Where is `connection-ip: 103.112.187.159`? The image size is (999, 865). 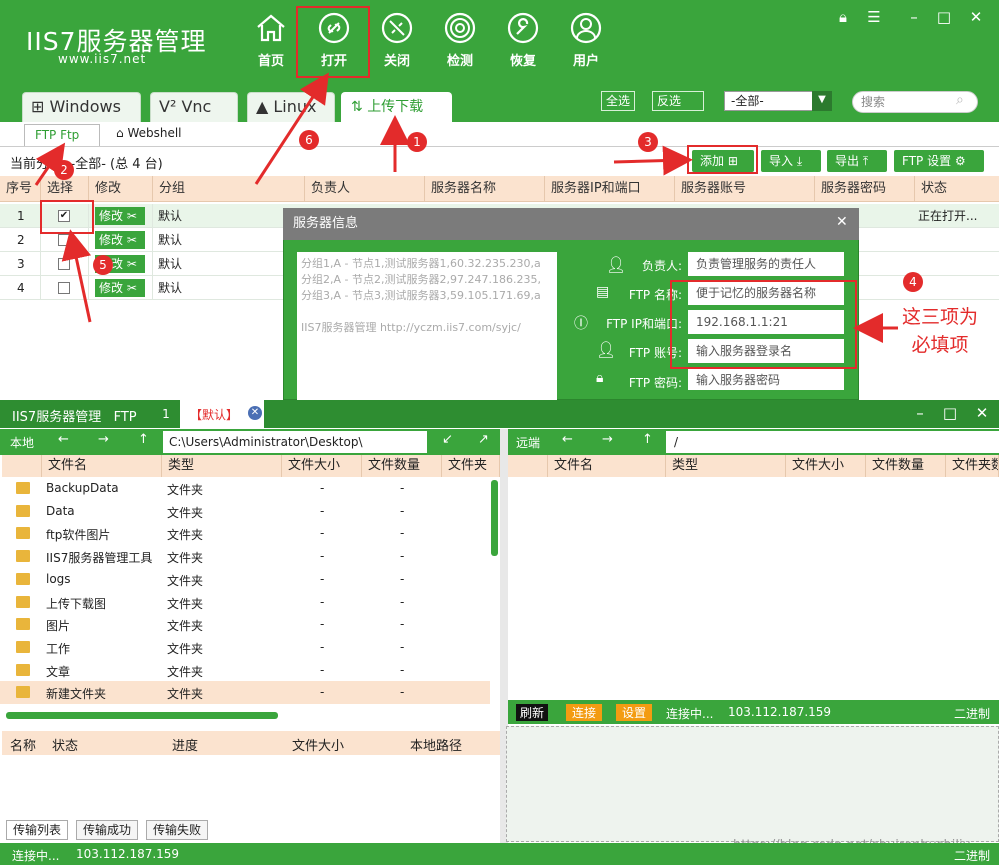 connection-ip: 103.112.187.159 is located at coordinates (780, 712).